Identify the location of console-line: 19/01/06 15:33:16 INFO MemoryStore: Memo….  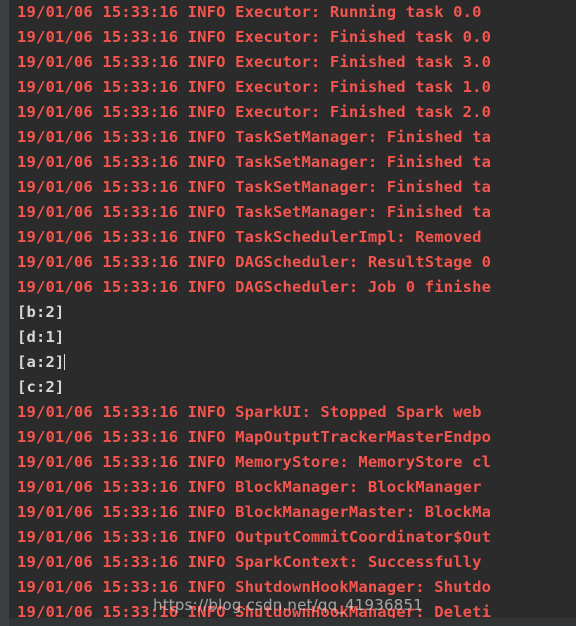
(254, 462).